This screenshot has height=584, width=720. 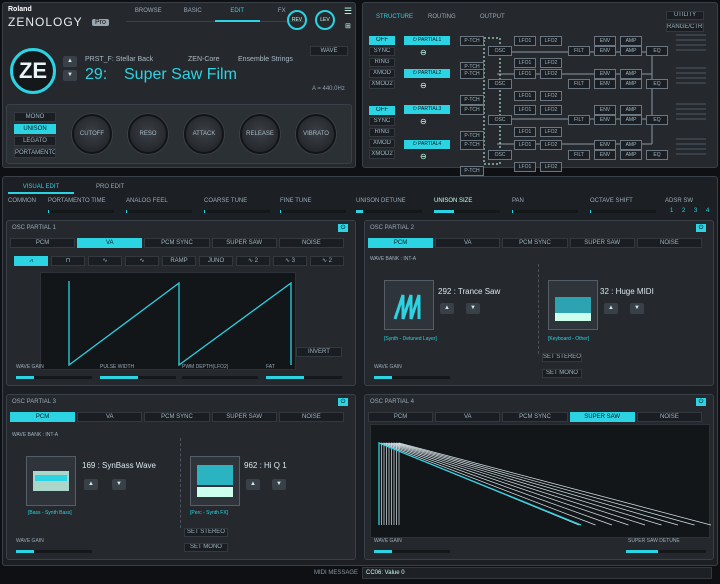 I want to click on osc4-tab-super-saw: SUPER SAW, so click(x=602, y=417).